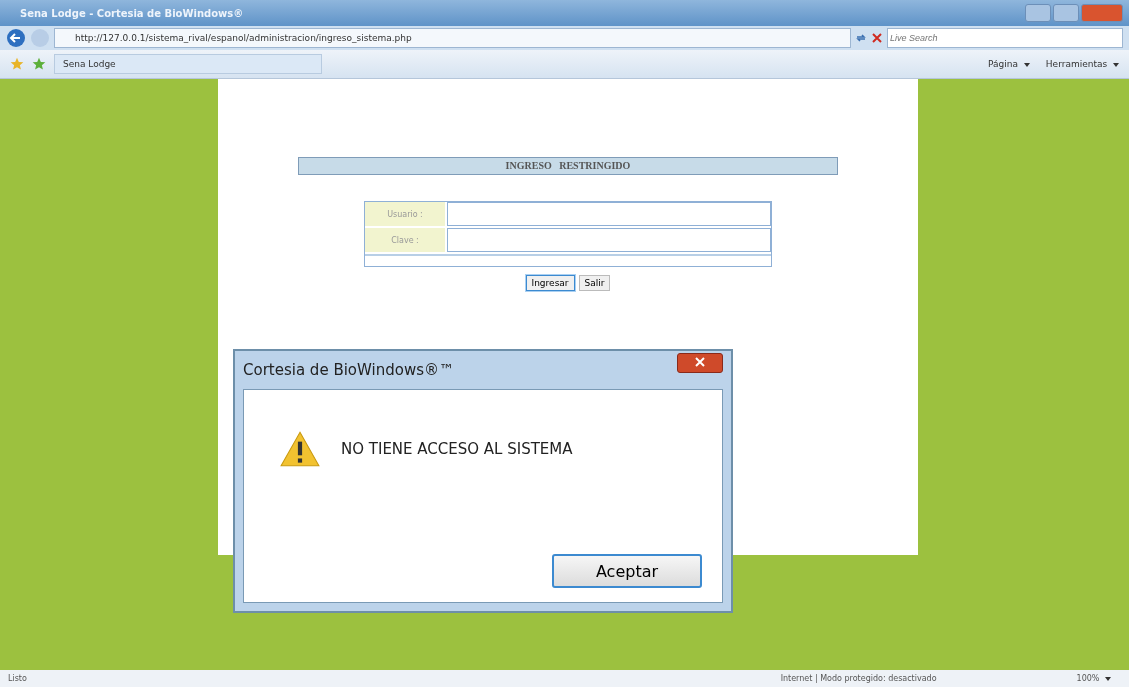  Describe the element at coordinates (348, 370) in the screenshot. I see `dialog-title: Cortesia de BioWindows®™` at that location.